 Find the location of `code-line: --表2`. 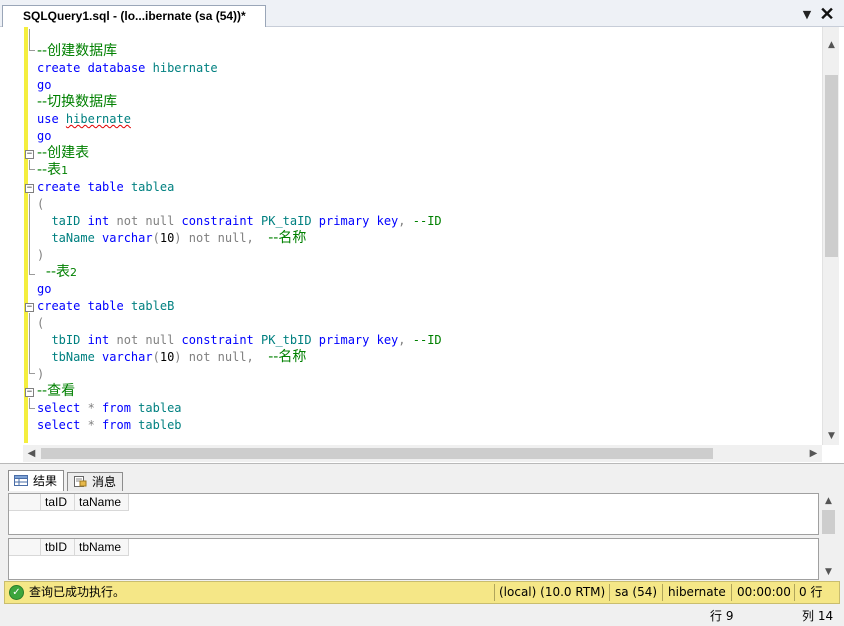

code-line: --表2 is located at coordinates (57, 272).